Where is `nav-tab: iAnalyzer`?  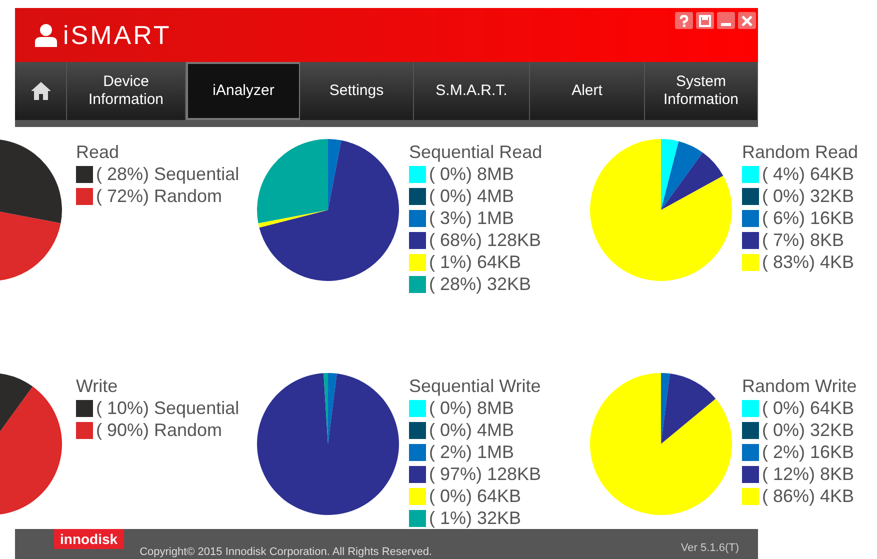 nav-tab: iAnalyzer is located at coordinates (243, 91).